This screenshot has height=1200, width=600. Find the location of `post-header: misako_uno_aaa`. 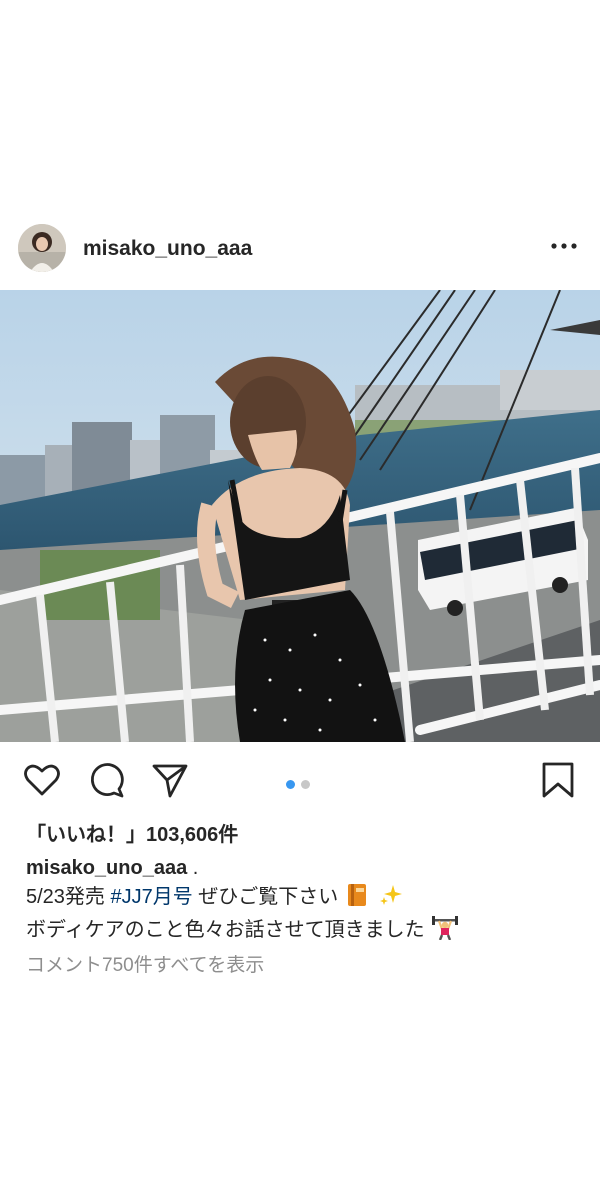

post-header: misako_uno_aaa is located at coordinates (300, 248).